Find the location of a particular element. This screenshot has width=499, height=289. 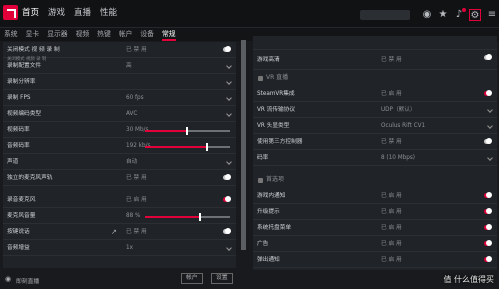

setting-row: SteamVR集成 已 启 用 is located at coordinates (375, 94).